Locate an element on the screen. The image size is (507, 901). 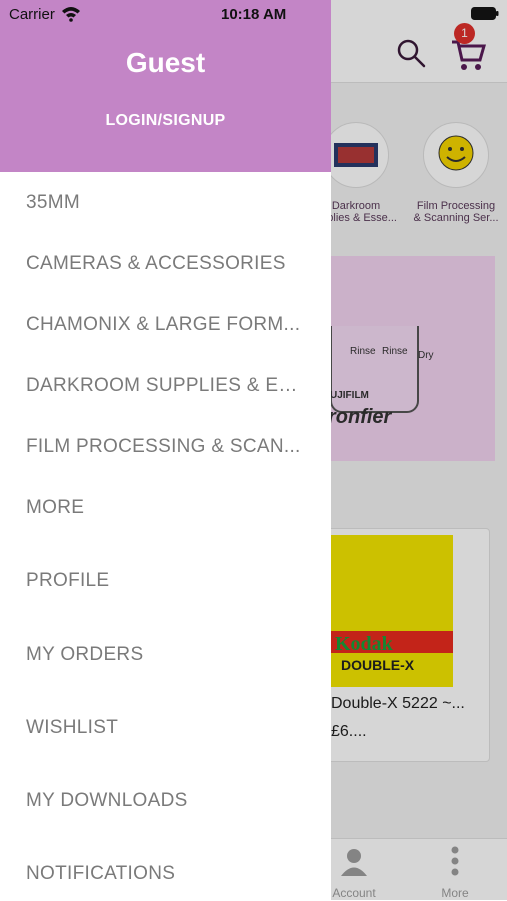
wifi-icon is located at coordinates (71, 14).